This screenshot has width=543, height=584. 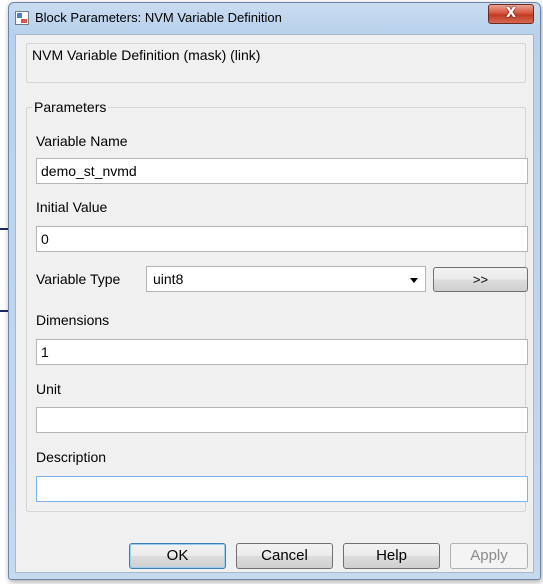 What do you see at coordinates (489, 556) in the screenshot?
I see `apply-button: Apply` at bounding box center [489, 556].